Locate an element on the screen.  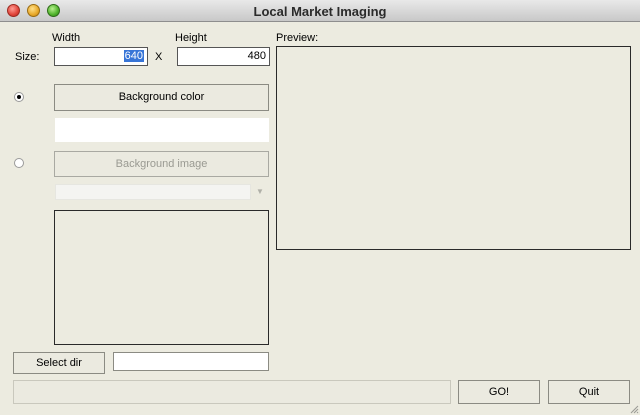
size-label: Size: is located at coordinates (27, 57).